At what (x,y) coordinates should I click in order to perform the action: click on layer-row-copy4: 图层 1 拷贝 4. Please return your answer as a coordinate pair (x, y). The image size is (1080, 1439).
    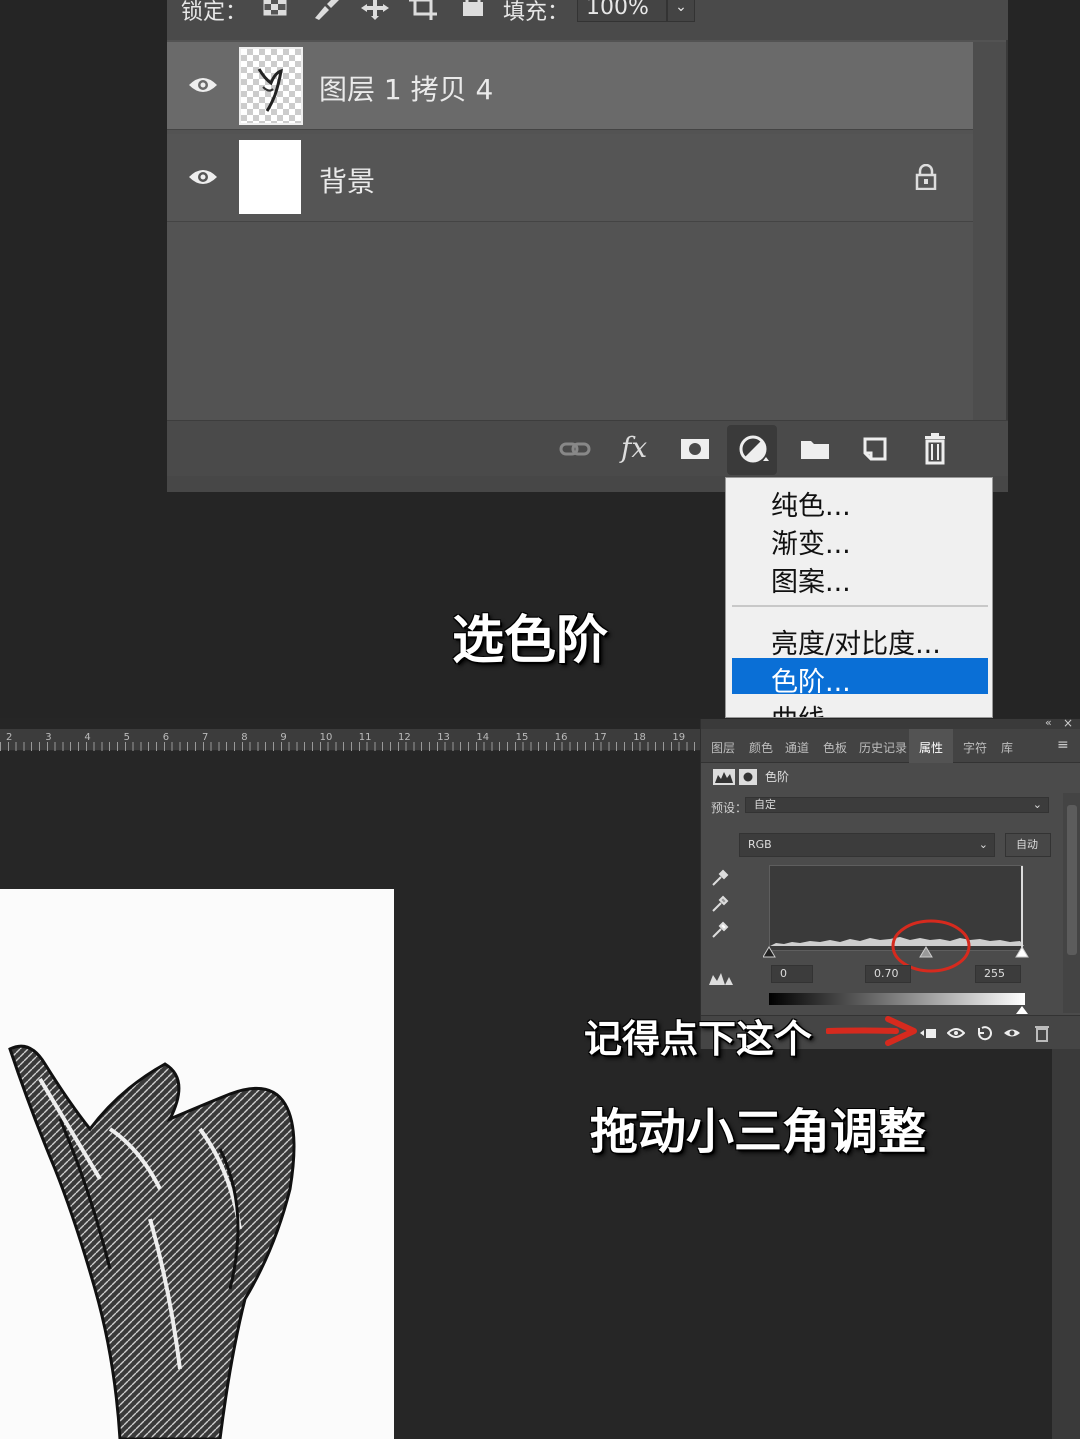
    Looking at the image, I should click on (570, 86).